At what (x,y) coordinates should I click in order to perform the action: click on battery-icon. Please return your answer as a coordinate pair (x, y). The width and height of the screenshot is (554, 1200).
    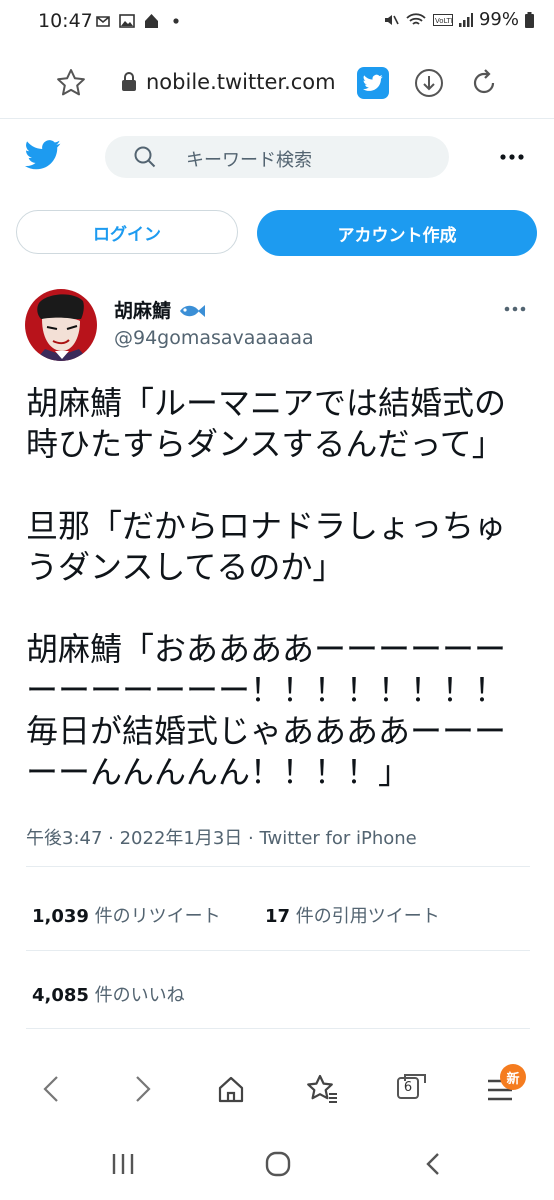
    Looking at the image, I should click on (529, 19).